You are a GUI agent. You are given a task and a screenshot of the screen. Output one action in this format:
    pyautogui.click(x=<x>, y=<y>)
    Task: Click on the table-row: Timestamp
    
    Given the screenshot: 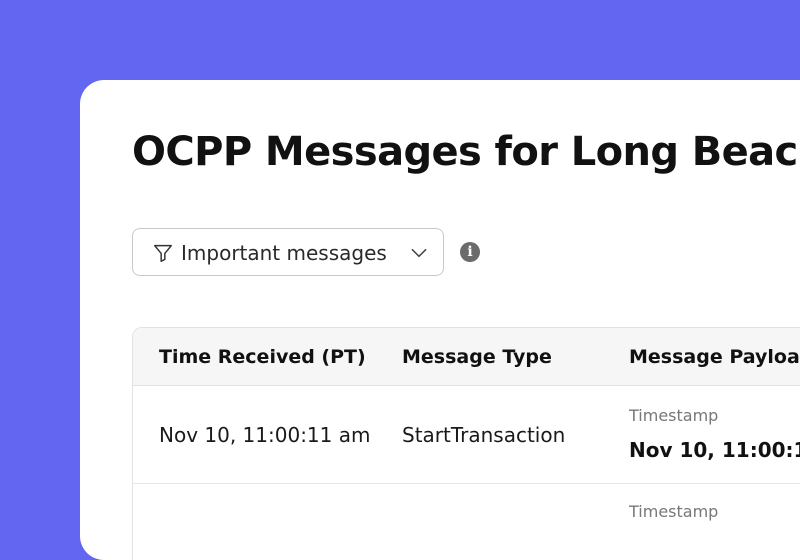 What is the action you would take?
    pyautogui.click(x=466, y=522)
    